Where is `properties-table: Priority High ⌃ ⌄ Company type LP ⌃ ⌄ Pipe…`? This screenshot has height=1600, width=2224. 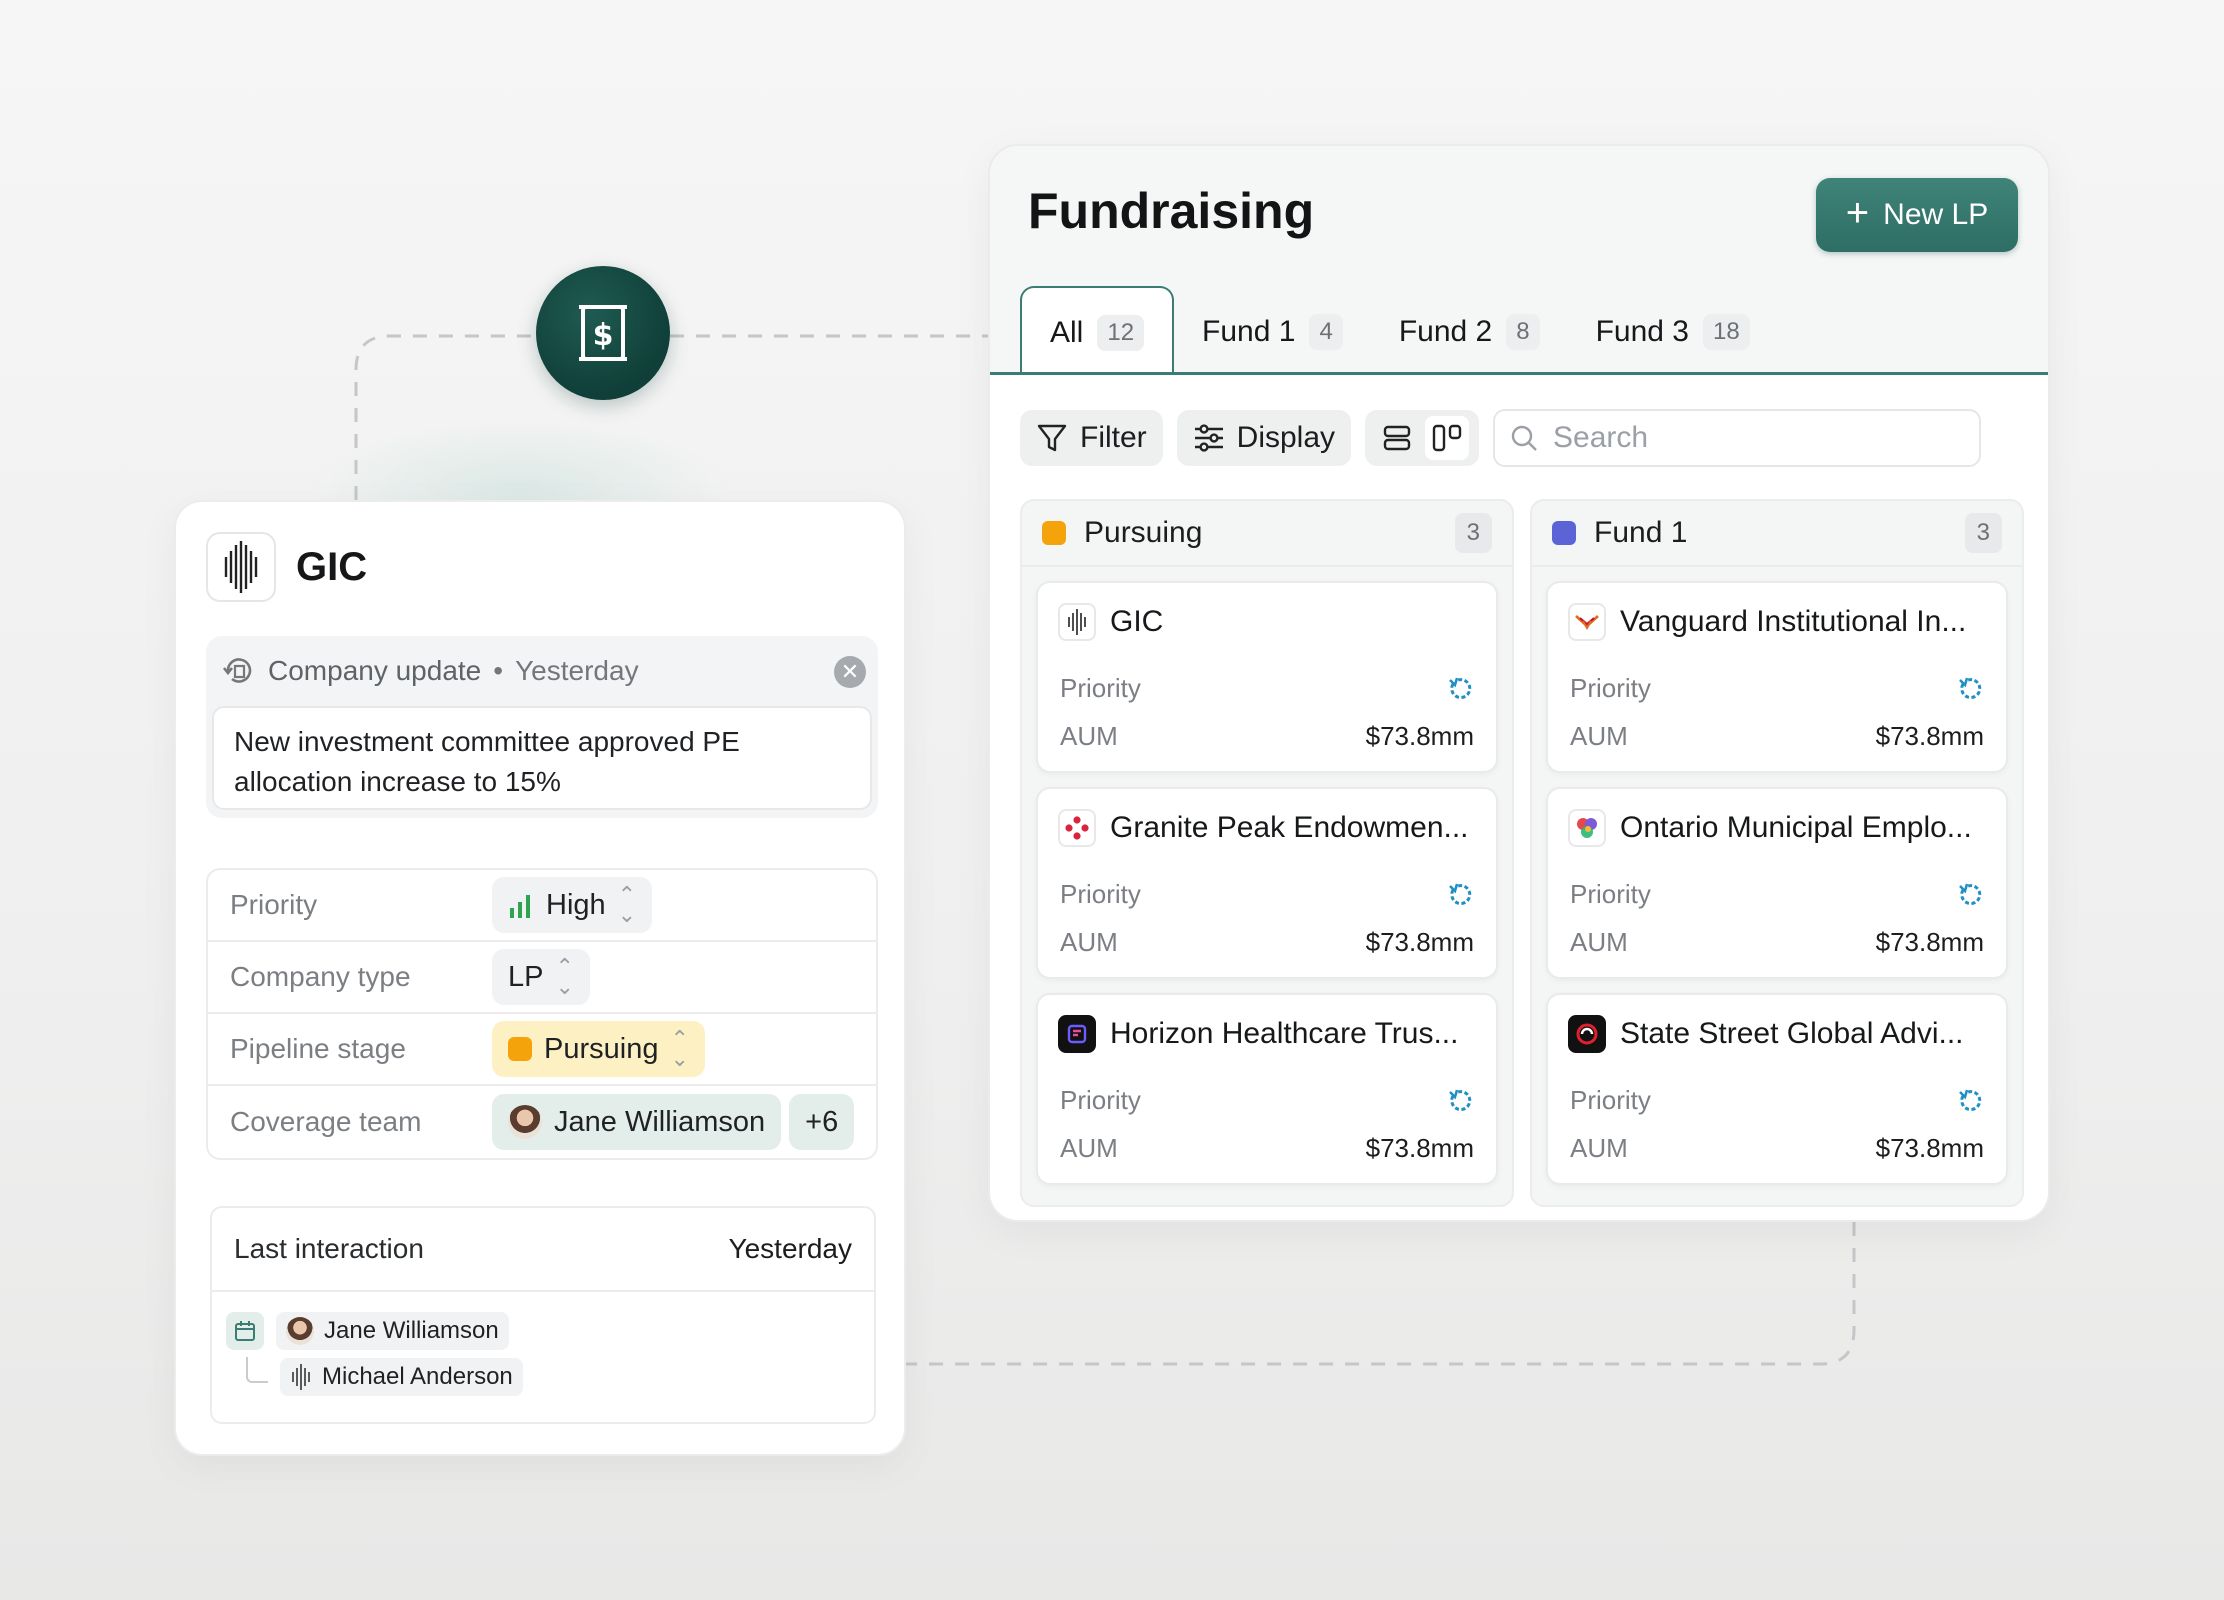
properties-table: Priority High ⌃ ⌄ Company type LP ⌃ ⌄ Pipe… is located at coordinates (542, 1014).